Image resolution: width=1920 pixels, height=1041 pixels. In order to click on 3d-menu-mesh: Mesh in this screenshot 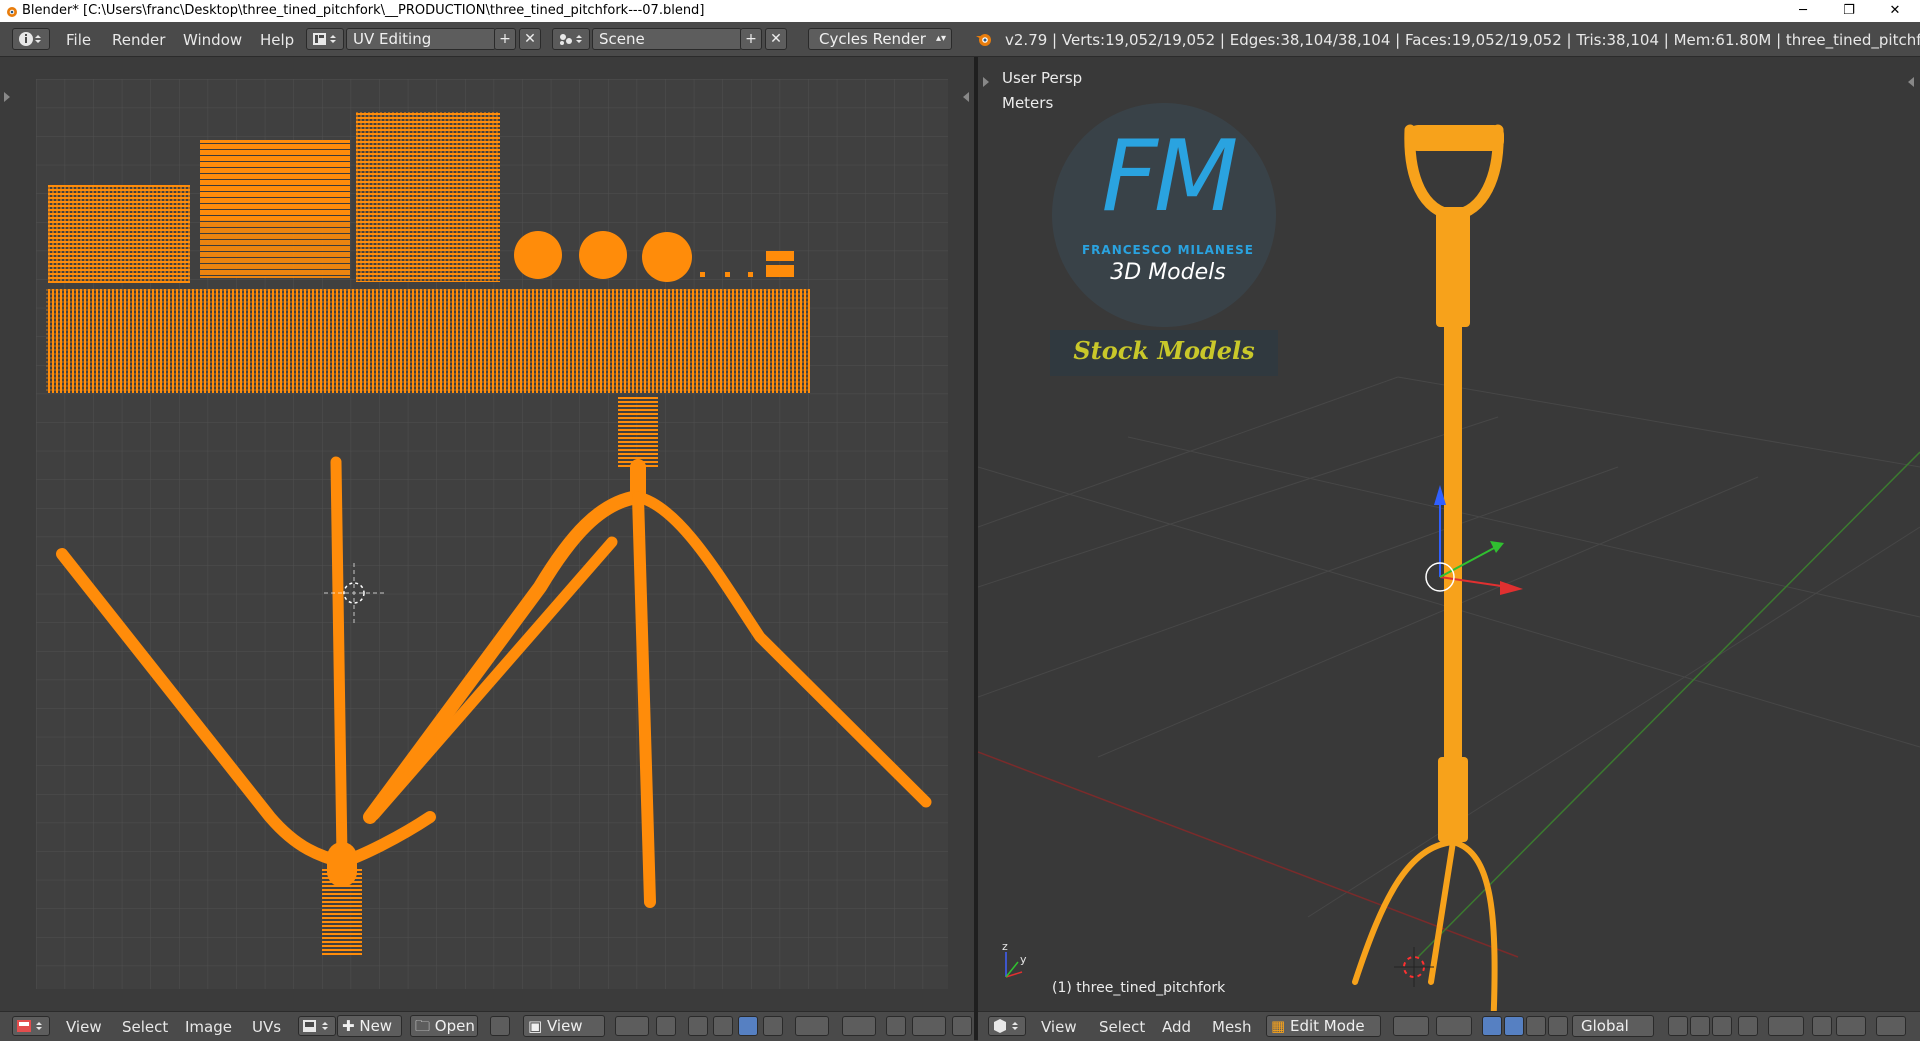, I will do `click(1232, 1027)`.